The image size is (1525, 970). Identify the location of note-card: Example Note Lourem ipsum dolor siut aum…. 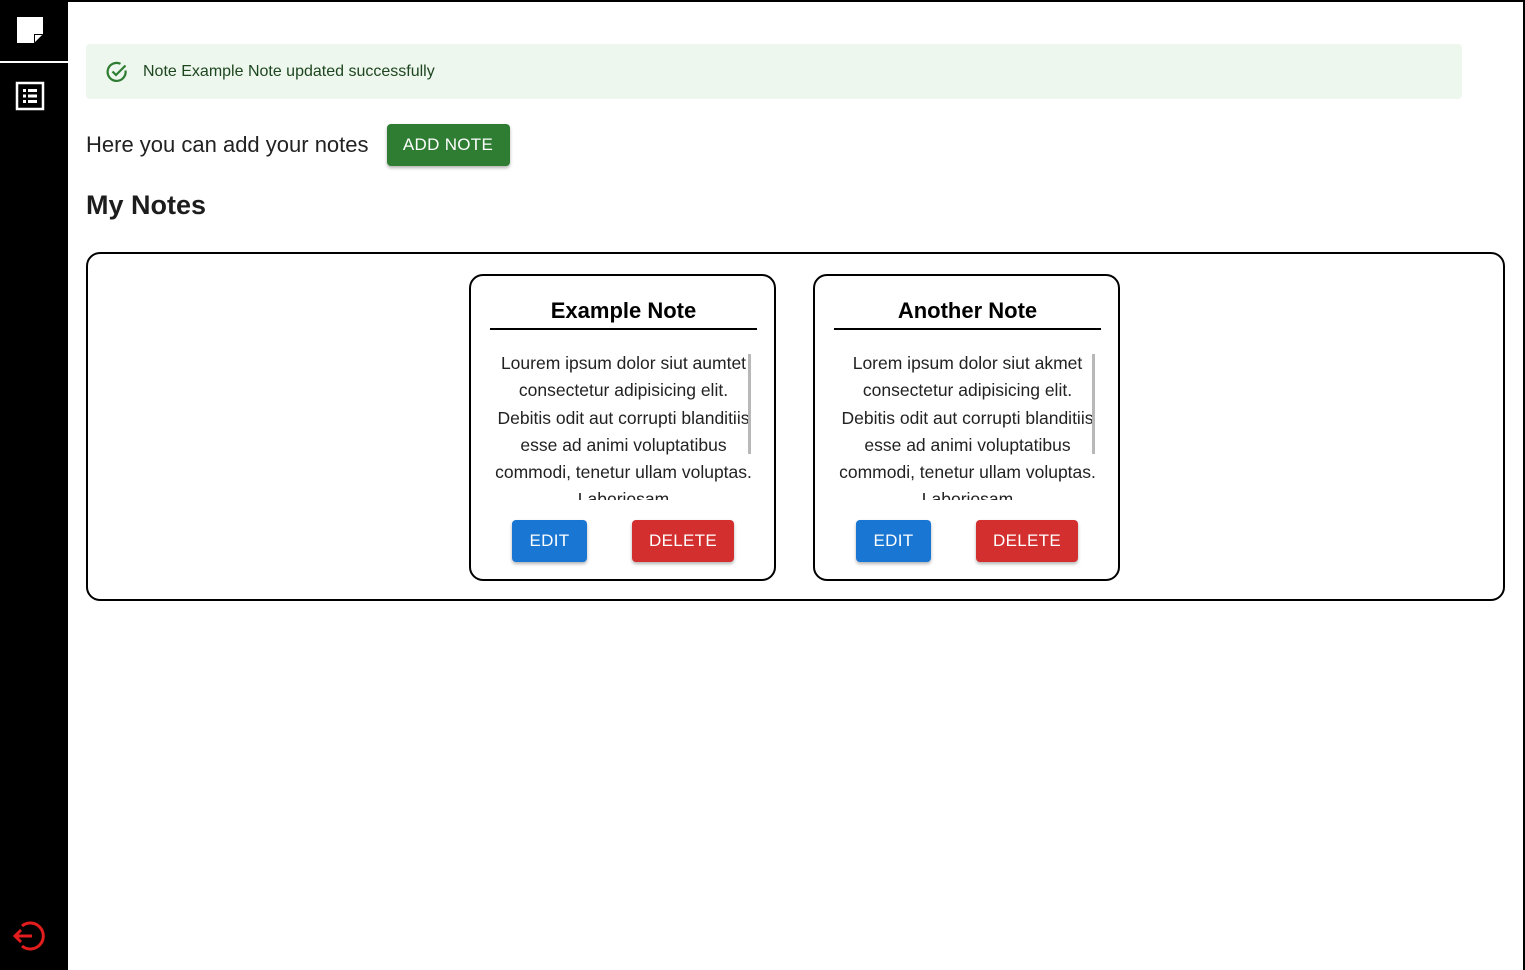
(622, 427).